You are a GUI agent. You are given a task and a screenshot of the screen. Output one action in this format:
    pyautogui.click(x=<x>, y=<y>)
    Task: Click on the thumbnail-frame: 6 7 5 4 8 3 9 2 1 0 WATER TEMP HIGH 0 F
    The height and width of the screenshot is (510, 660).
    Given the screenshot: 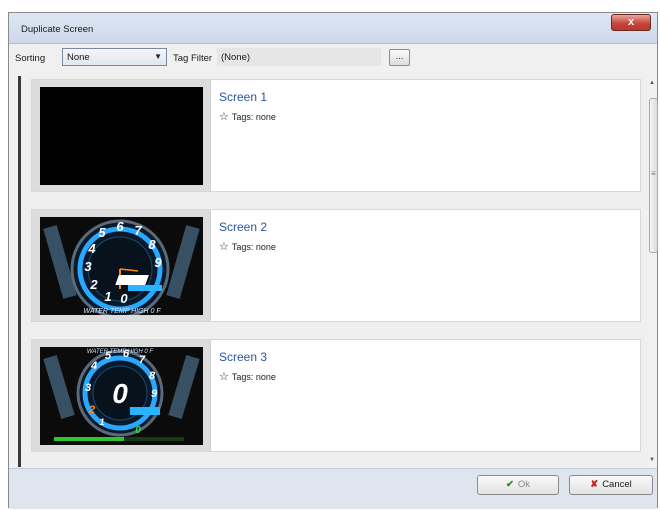 What is the action you would take?
    pyautogui.click(x=121, y=265)
    